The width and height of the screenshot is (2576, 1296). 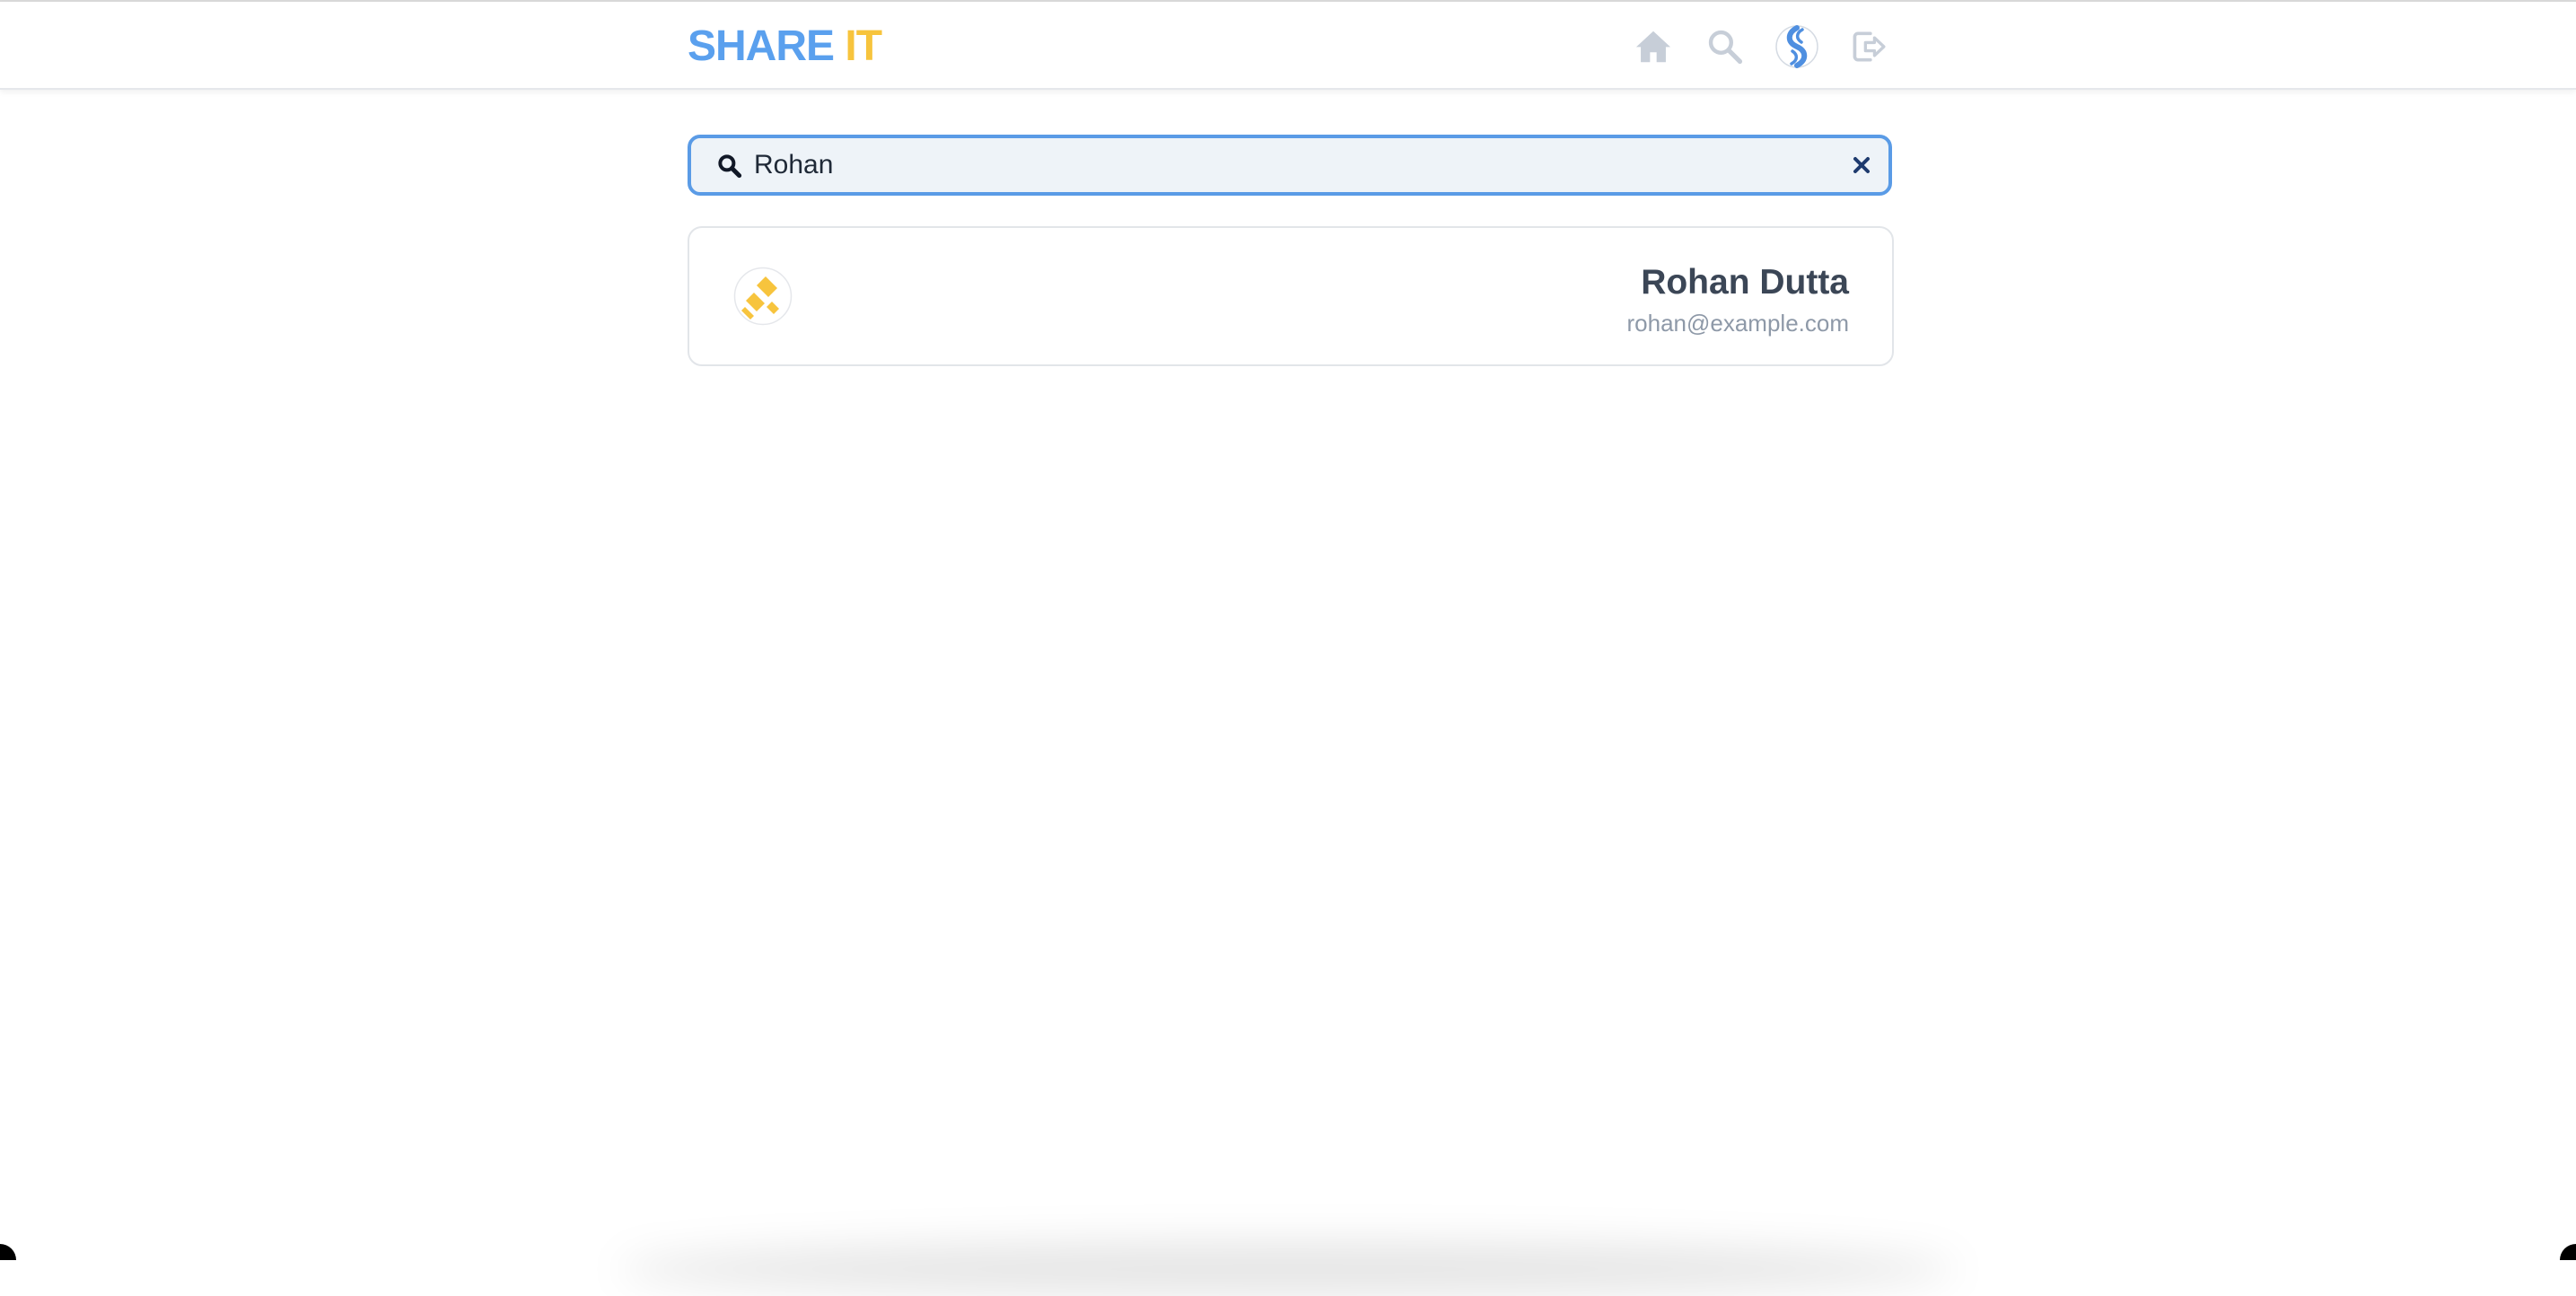 I want to click on close-icon, so click(x=1861, y=165).